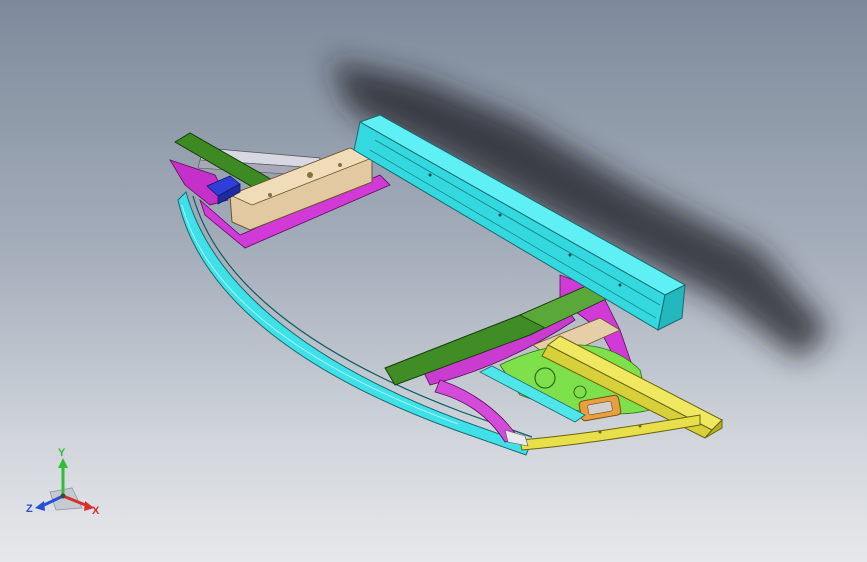 The width and height of the screenshot is (867, 562). What do you see at coordinates (96, 511) in the screenshot?
I see `x-axis-label: X` at bounding box center [96, 511].